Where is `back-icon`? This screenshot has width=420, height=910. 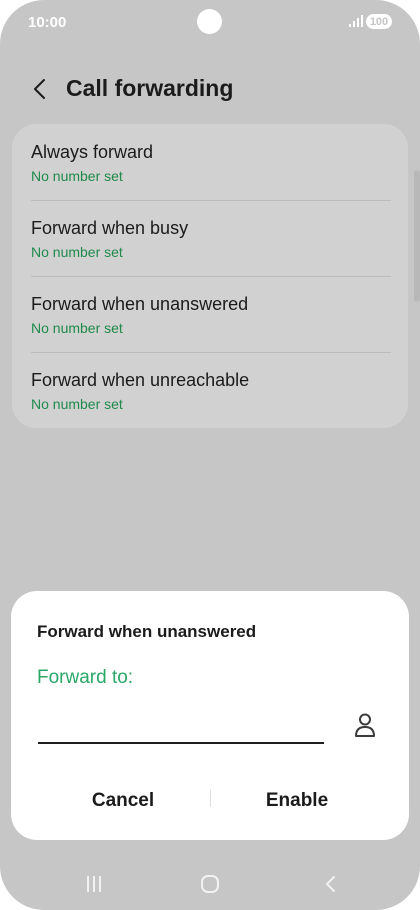
back-icon is located at coordinates (330, 884).